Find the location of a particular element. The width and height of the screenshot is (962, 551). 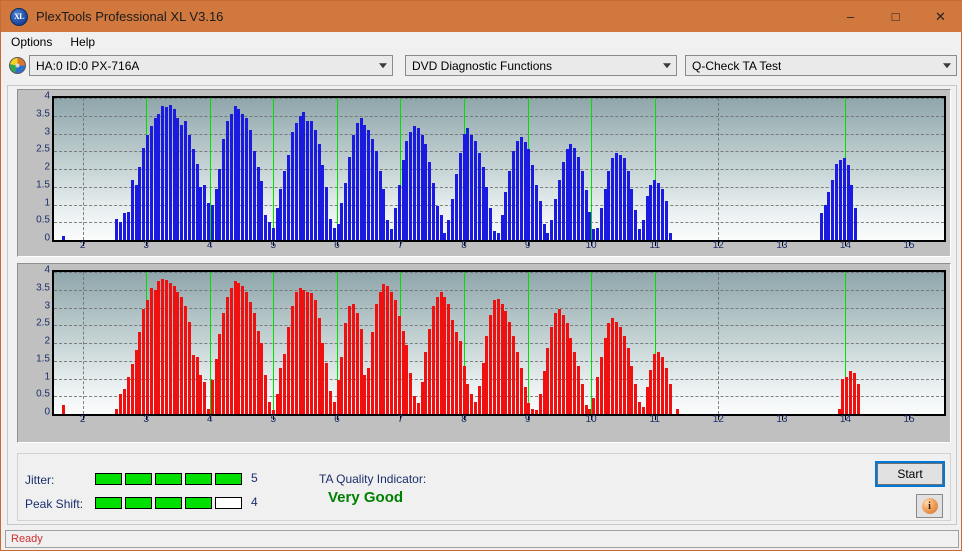

minimize-button: – is located at coordinates (850, 16).